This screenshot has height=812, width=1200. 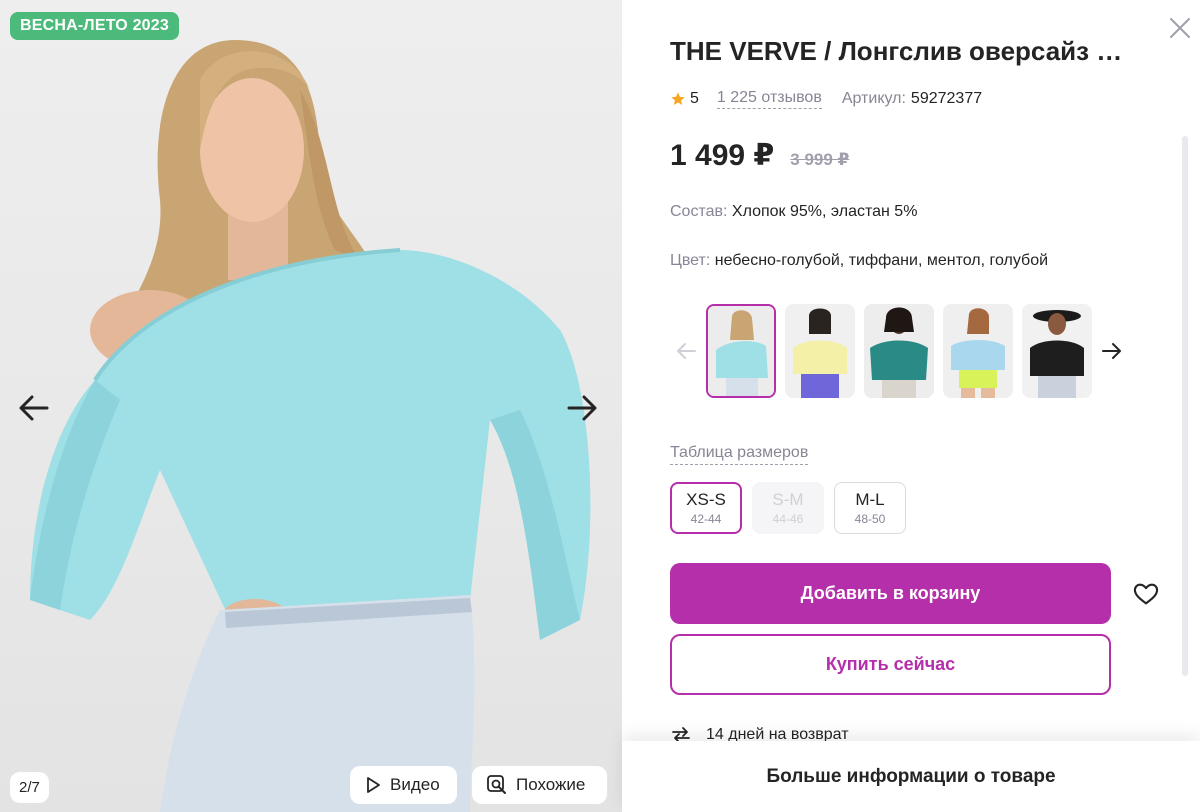 I want to click on close-icon, so click(x=1180, y=28).